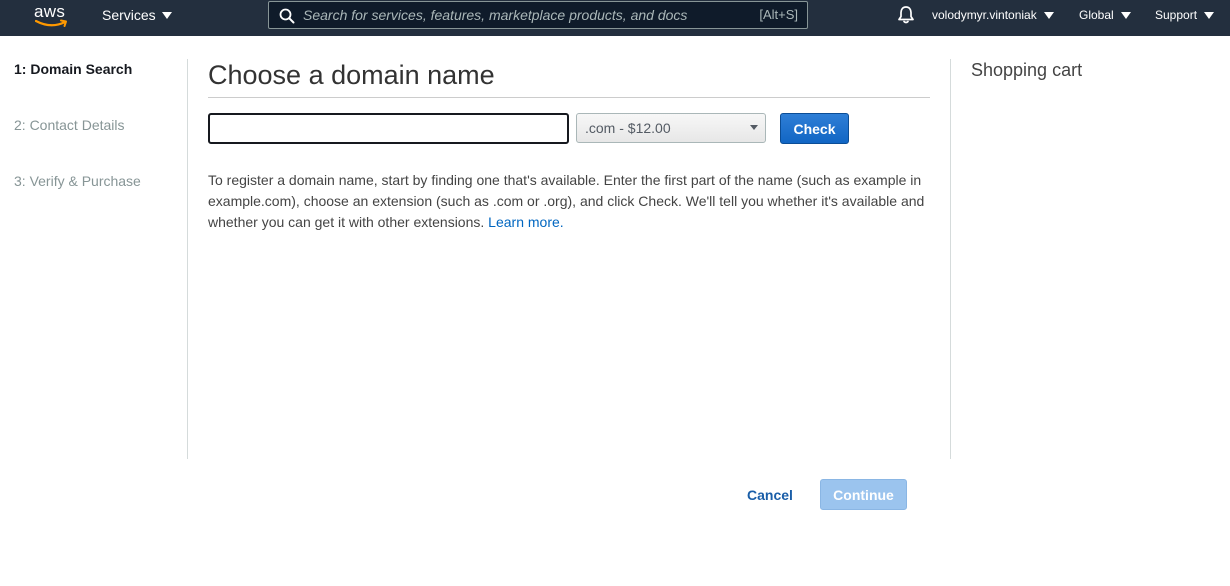 The width and height of the screenshot is (1230, 586). I want to click on tld-selected-value: .com - $12.00, so click(628, 128).